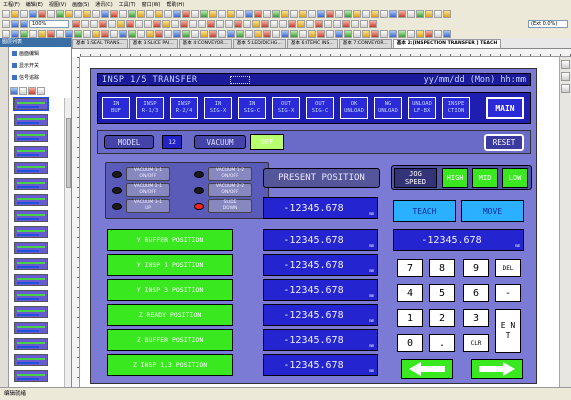  Describe the element at coordinates (492, 211) in the screenshot. I see `move-button: MOVE` at that location.